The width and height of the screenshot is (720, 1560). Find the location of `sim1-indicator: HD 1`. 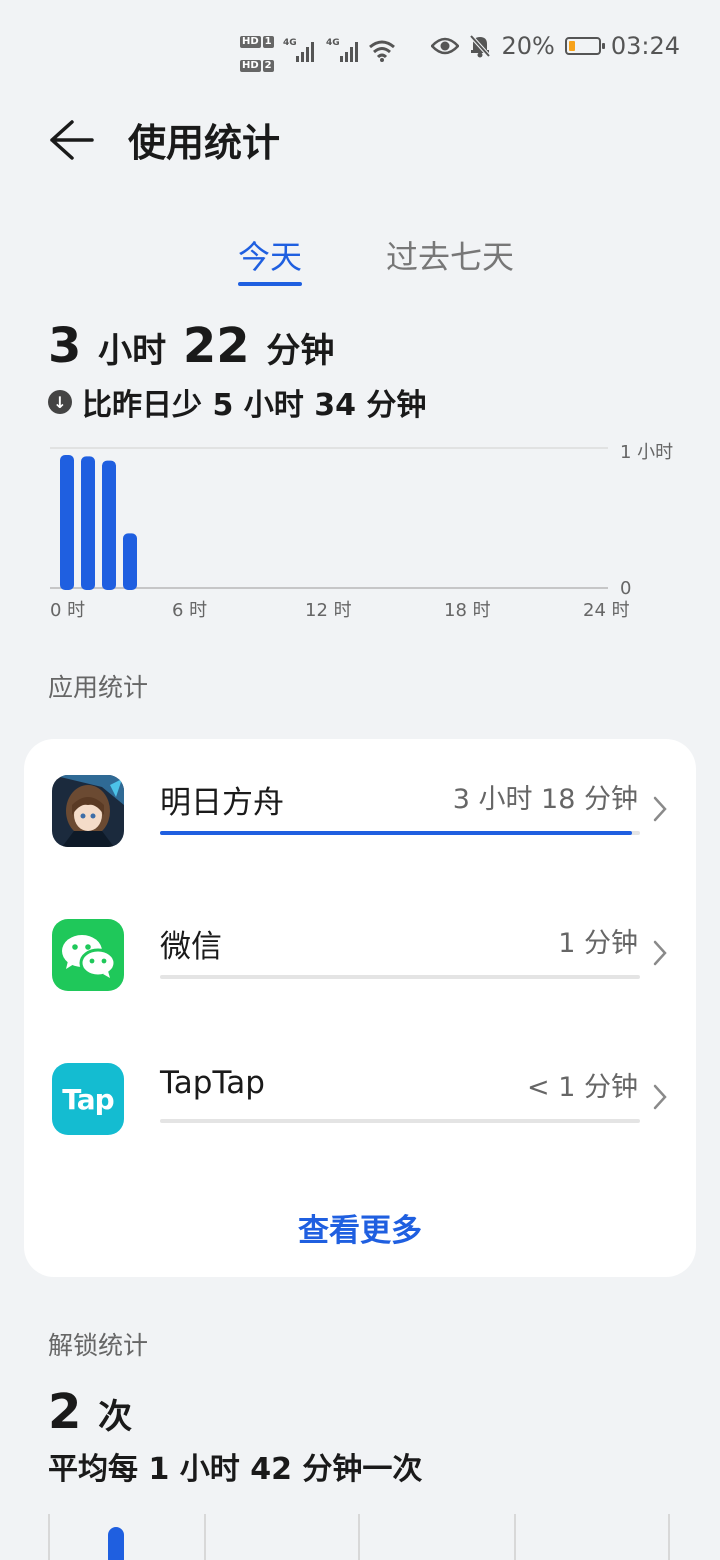

sim1-indicator: HD 1 is located at coordinates (258, 41).